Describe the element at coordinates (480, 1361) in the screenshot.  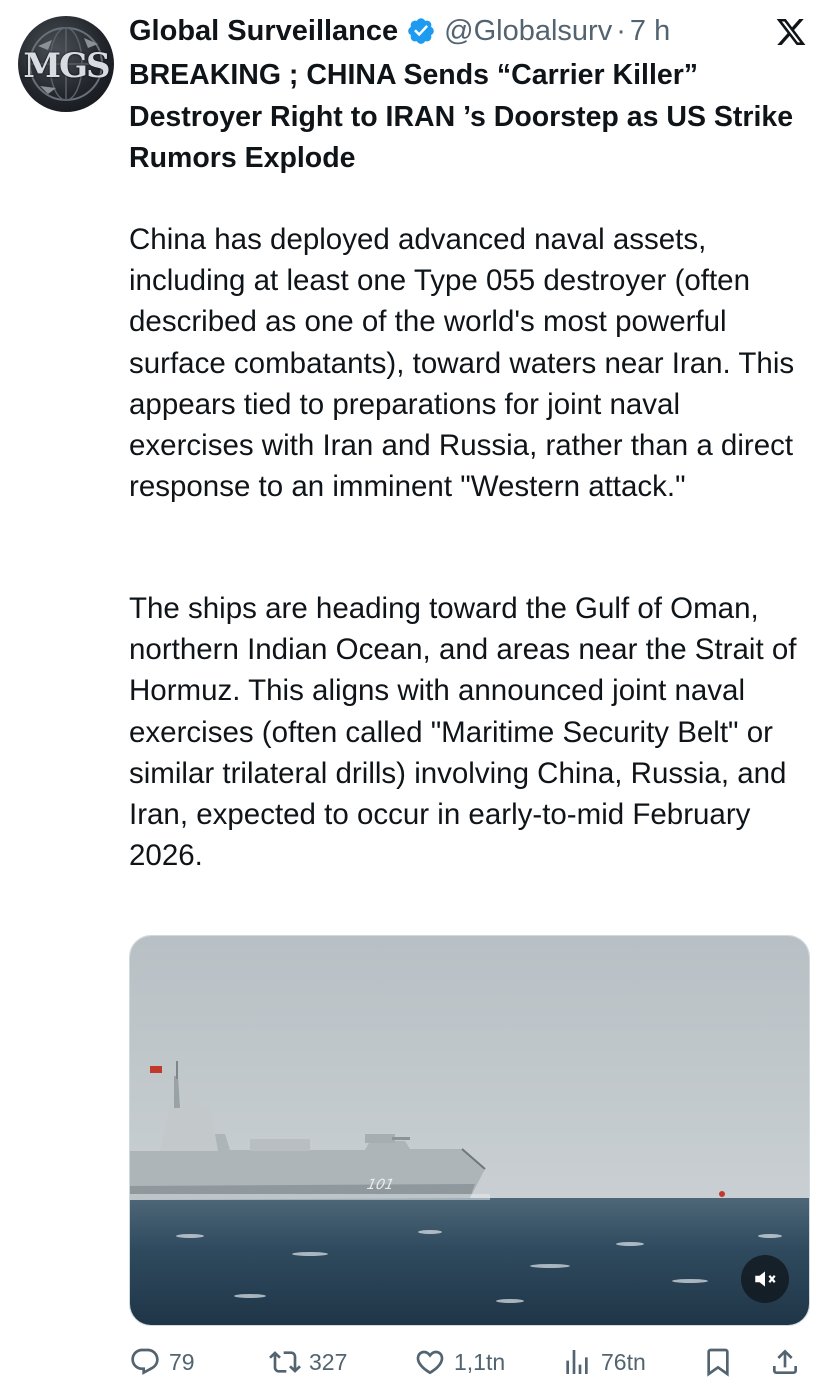
I see `like-count: 1,1tn` at that location.